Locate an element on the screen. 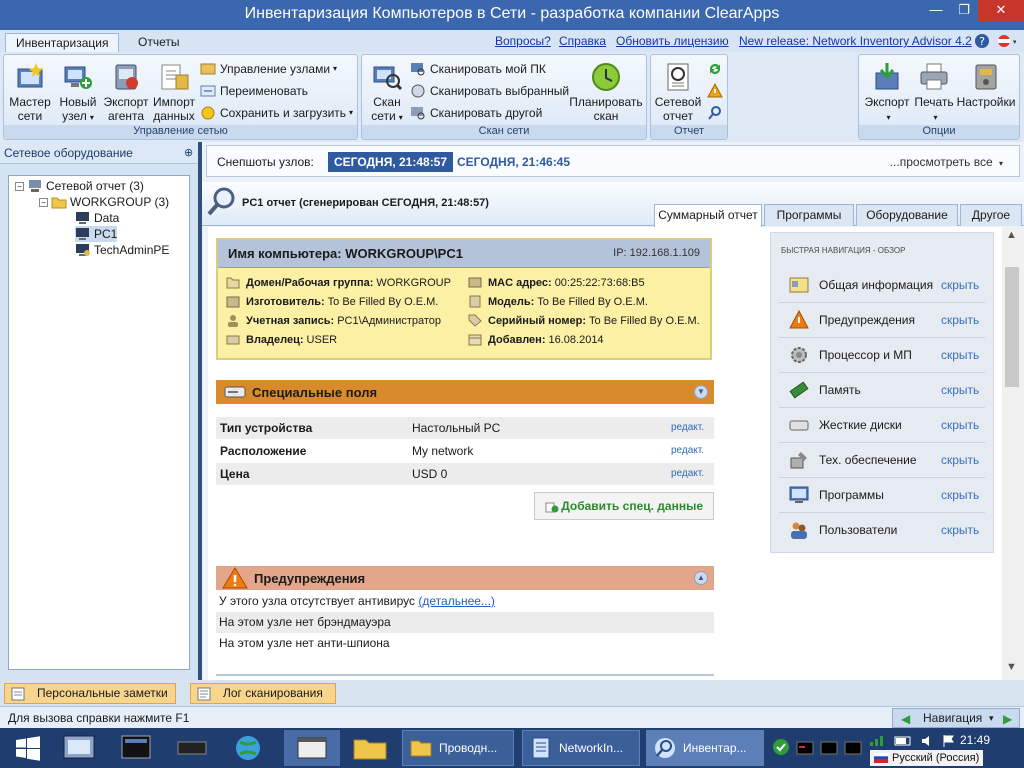 This screenshot has width=1024, height=768. scroll-down-icon: ▼ is located at coordinates (1011, 667).